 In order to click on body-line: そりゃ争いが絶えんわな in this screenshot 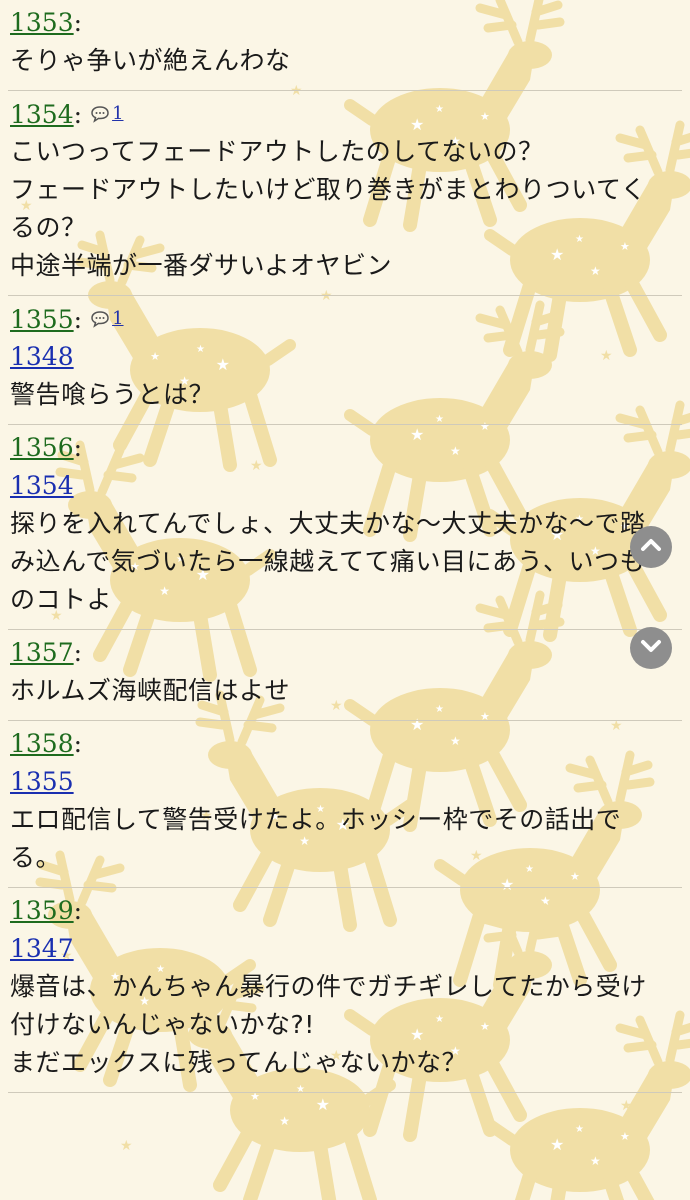, I will do `click(150, 60)`.